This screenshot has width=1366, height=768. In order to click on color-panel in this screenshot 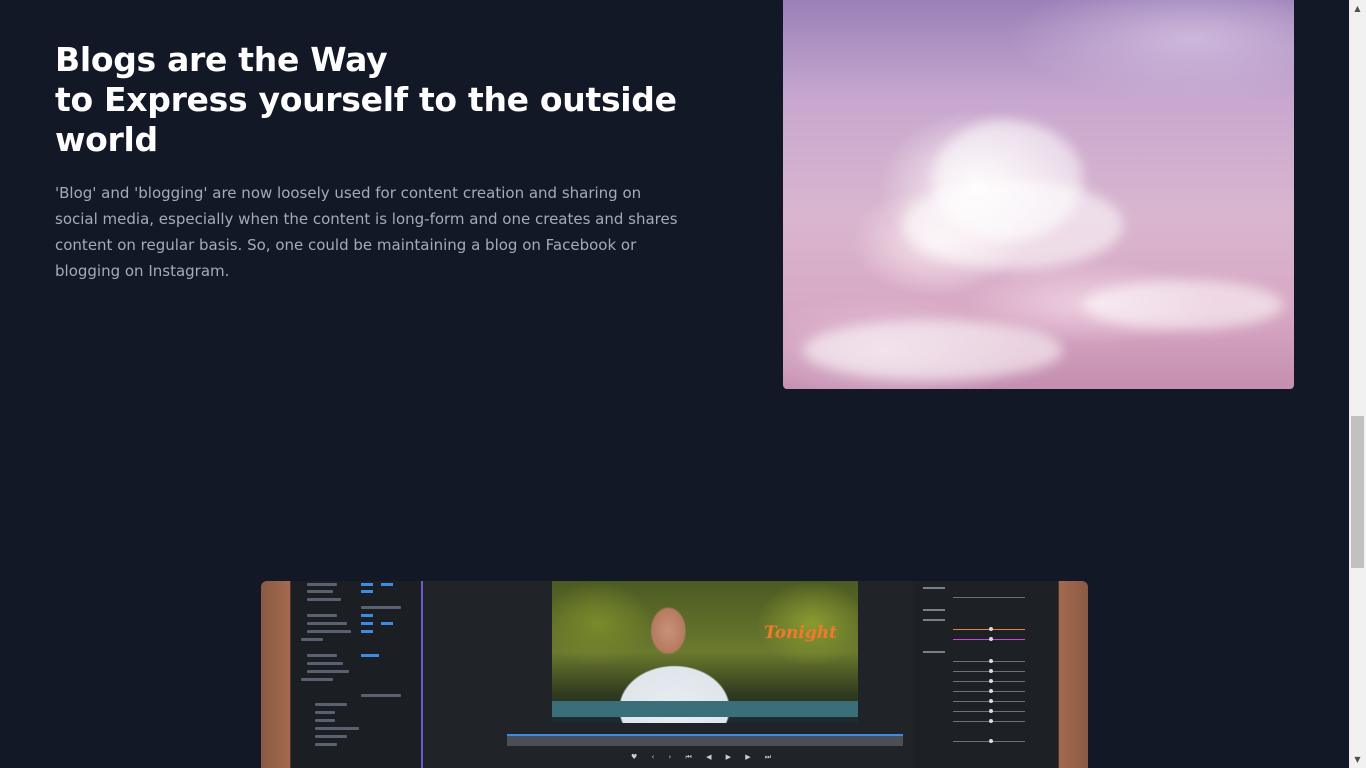, I will do `click(985, 674)`.